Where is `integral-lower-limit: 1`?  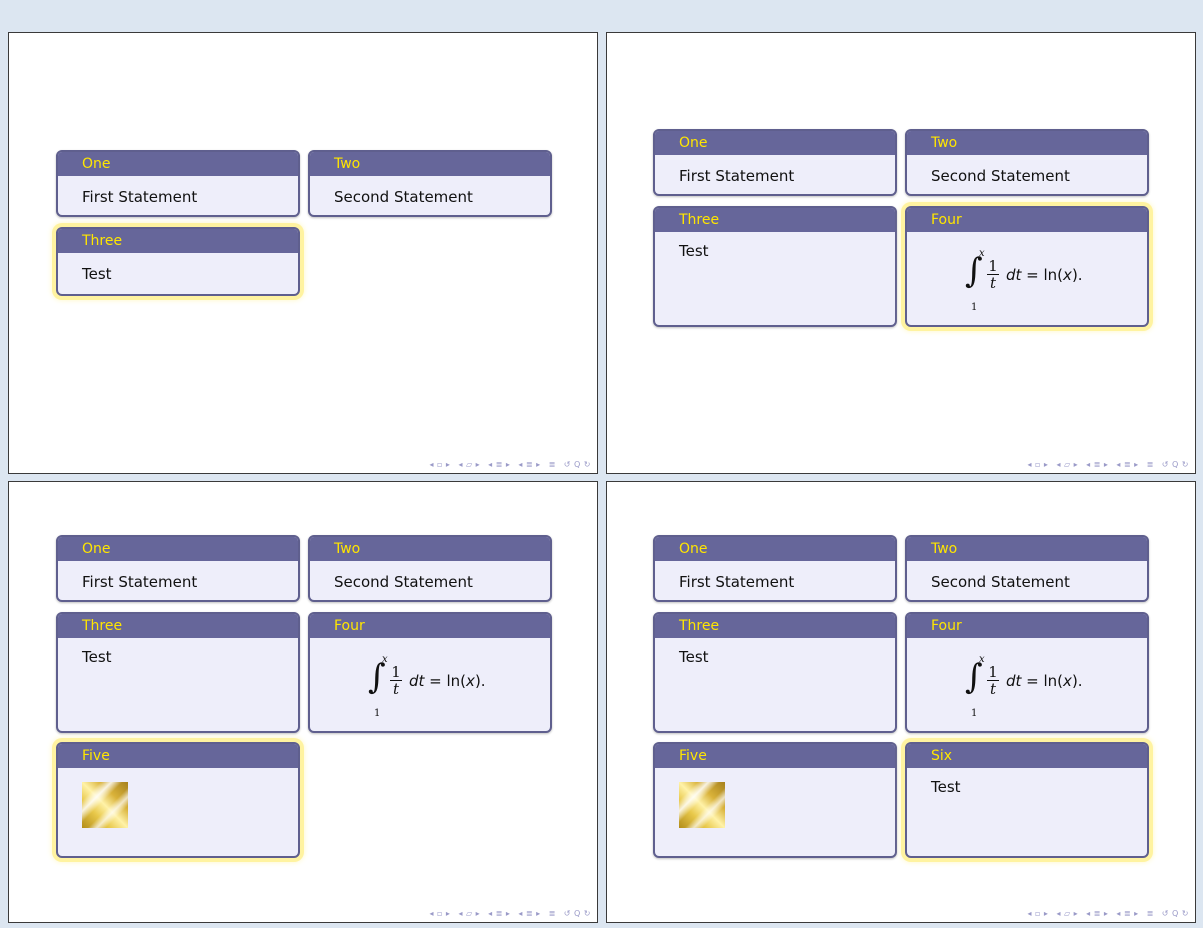
integral-lower-limit: 1 is located at coordinates (974, 713).